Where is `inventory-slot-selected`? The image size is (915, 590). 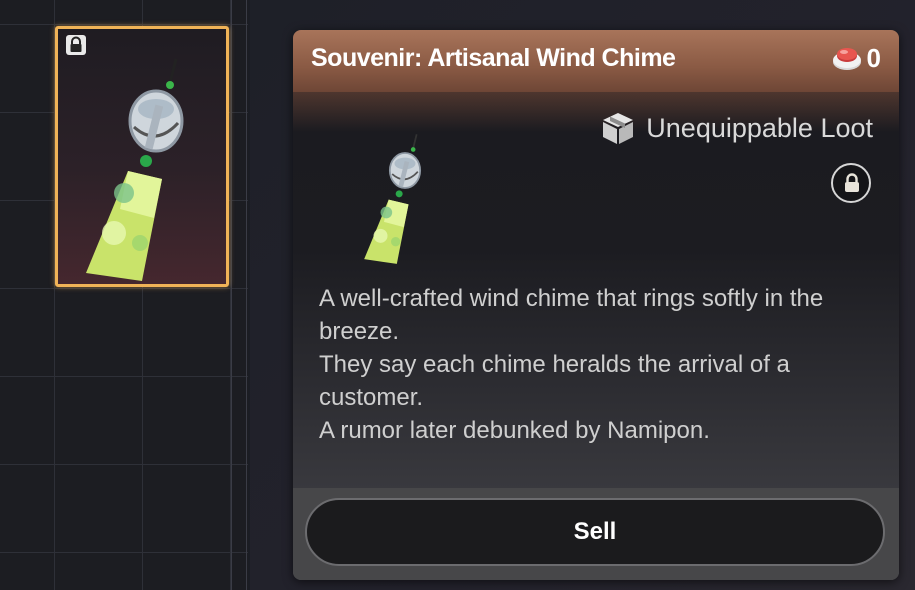 inventory-slot-selected is located at coordinates (142, 156).